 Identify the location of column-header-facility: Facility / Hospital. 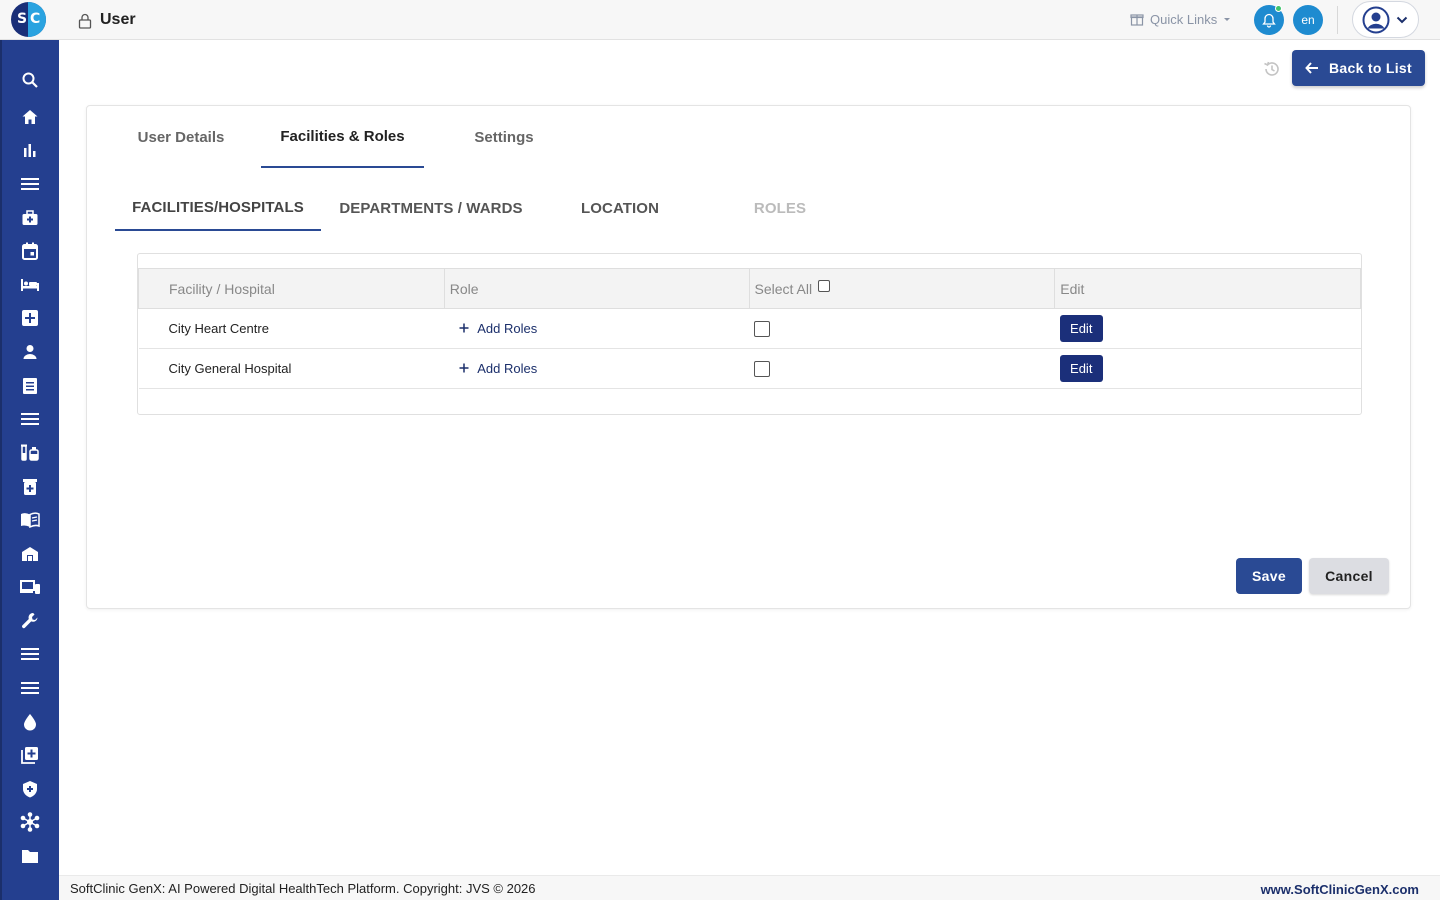
(291, 288).